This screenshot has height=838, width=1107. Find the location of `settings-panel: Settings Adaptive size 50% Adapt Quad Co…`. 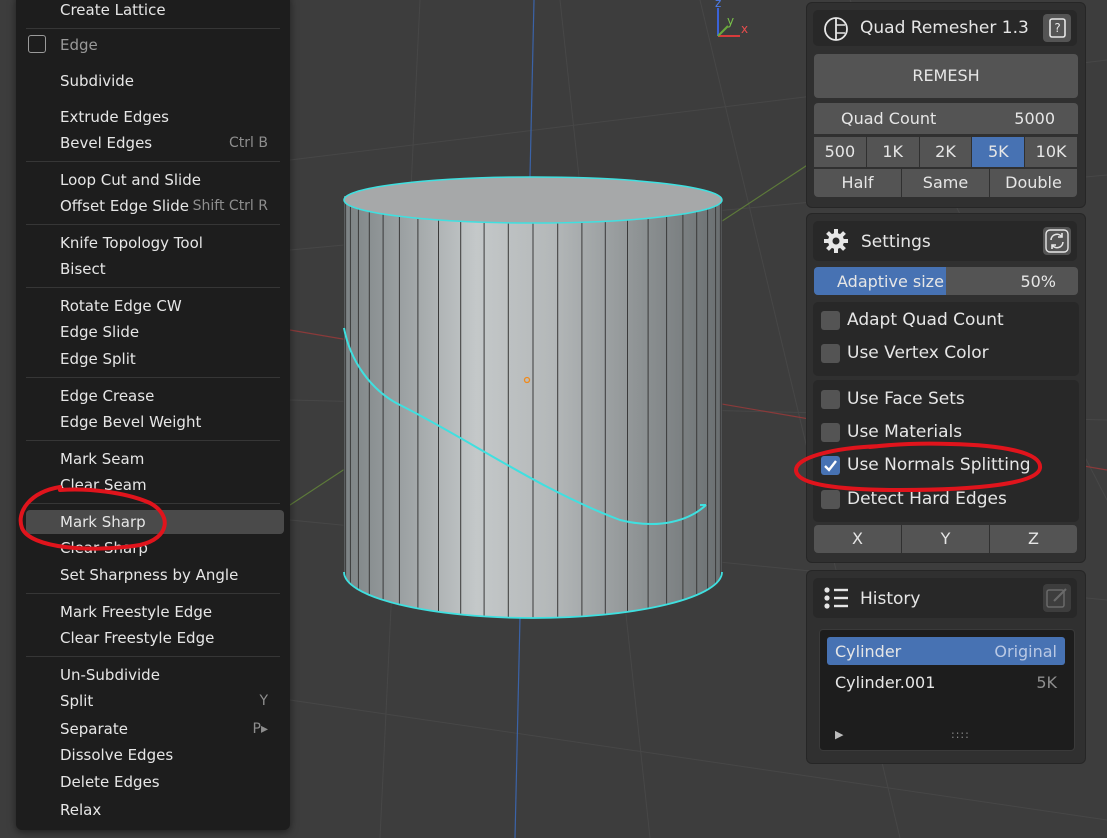

settings-panel: Settings Adaptive size 50% Adapt Quad Co… is located at coordinates (946, 388).